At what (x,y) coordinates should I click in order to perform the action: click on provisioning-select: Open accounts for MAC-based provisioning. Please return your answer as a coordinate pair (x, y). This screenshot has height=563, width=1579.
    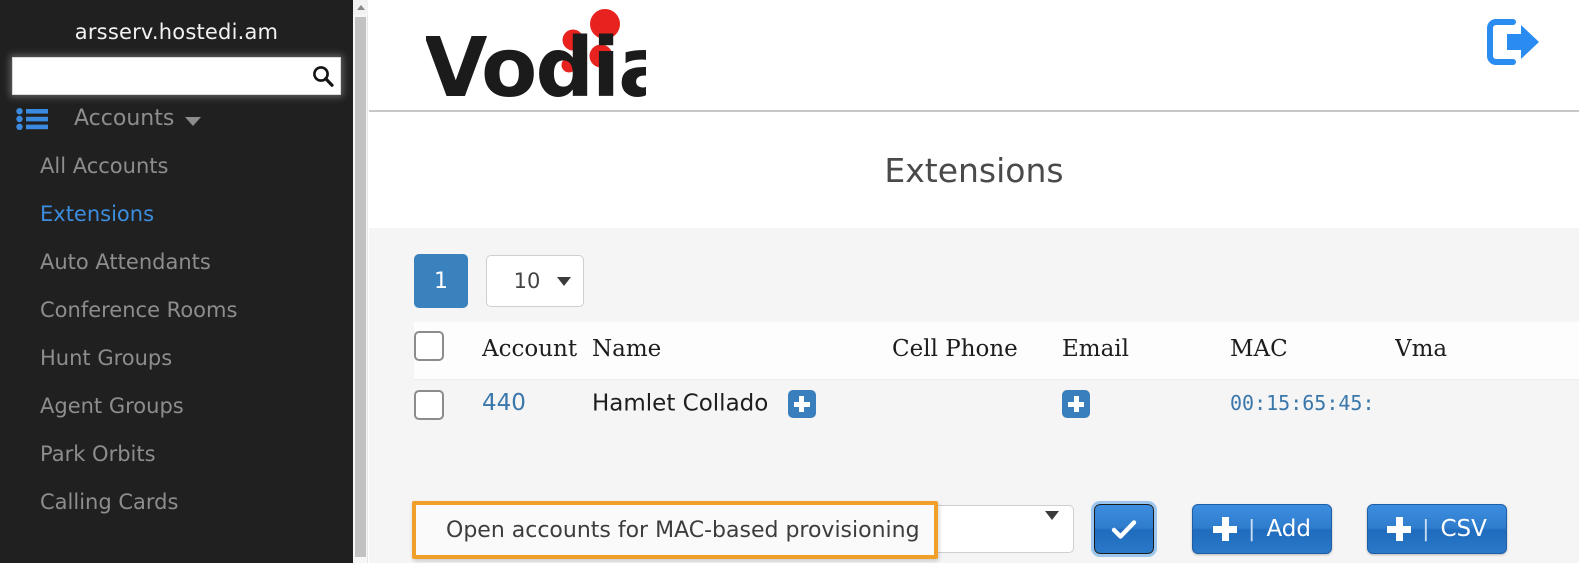
    Looking at the image, I should click on (743, 530).